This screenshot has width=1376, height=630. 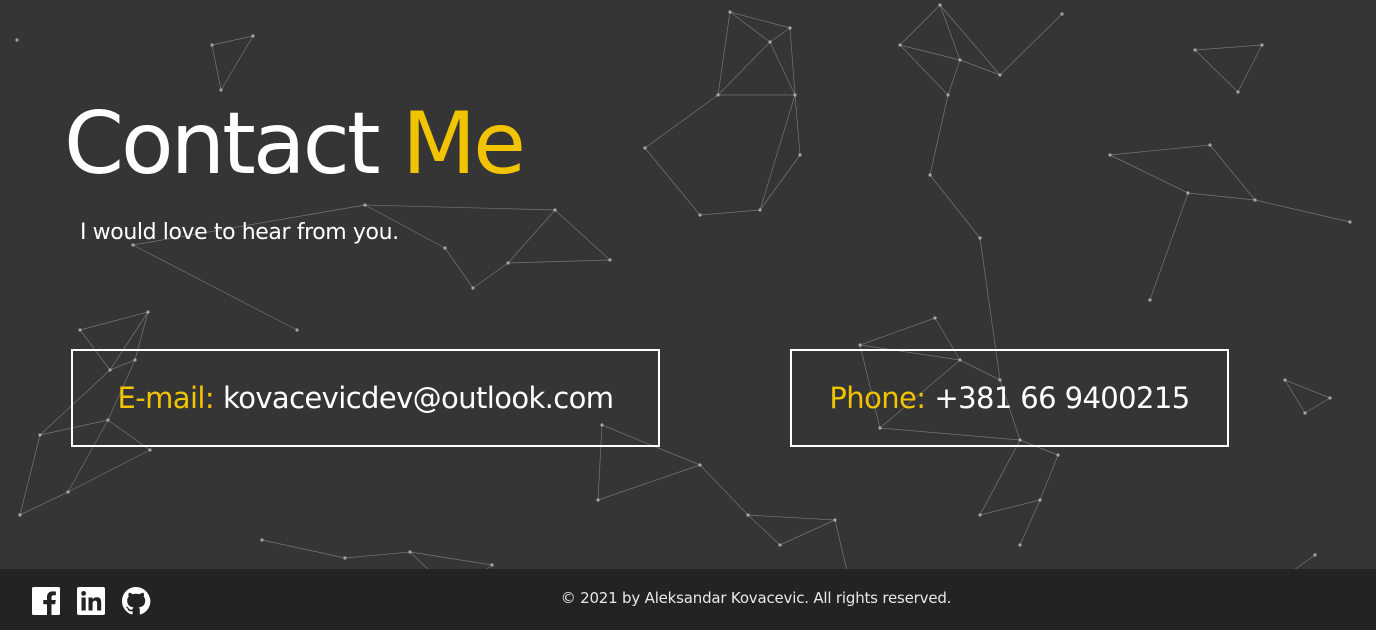 I want to click on phone-contact-box: Phone: +381 66 9400215, so click(x=1009, y=398).